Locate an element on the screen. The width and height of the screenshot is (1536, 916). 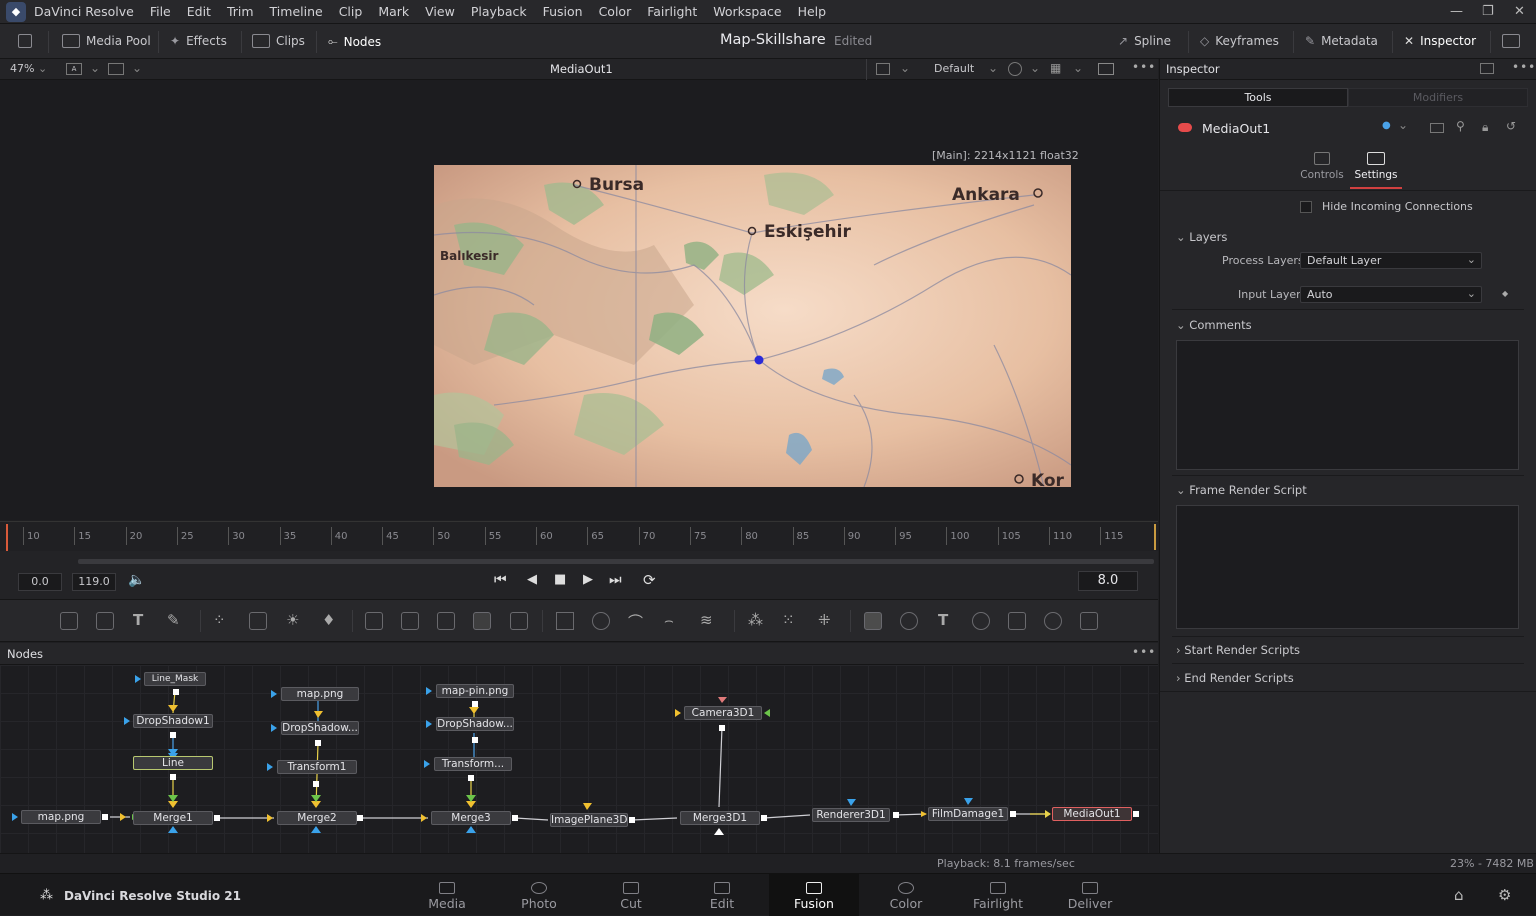
menu-help: Help is located at coordinates (812, 11).